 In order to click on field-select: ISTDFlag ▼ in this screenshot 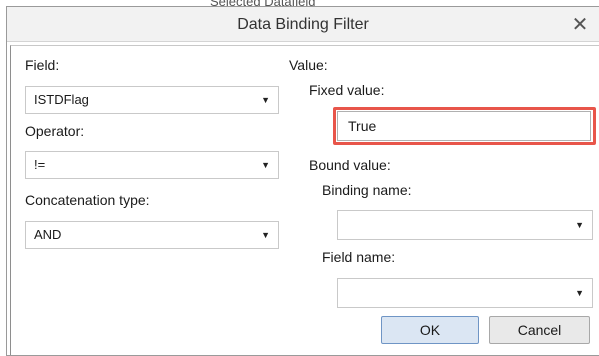, I will do `click(152, 100)`.